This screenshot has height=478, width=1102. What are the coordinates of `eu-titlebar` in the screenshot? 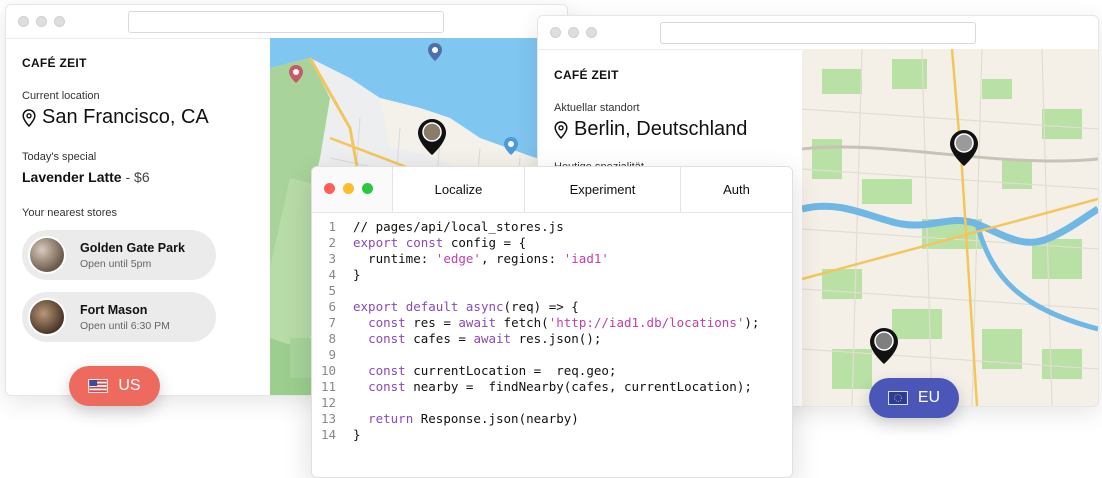 It's located at (818, 33).